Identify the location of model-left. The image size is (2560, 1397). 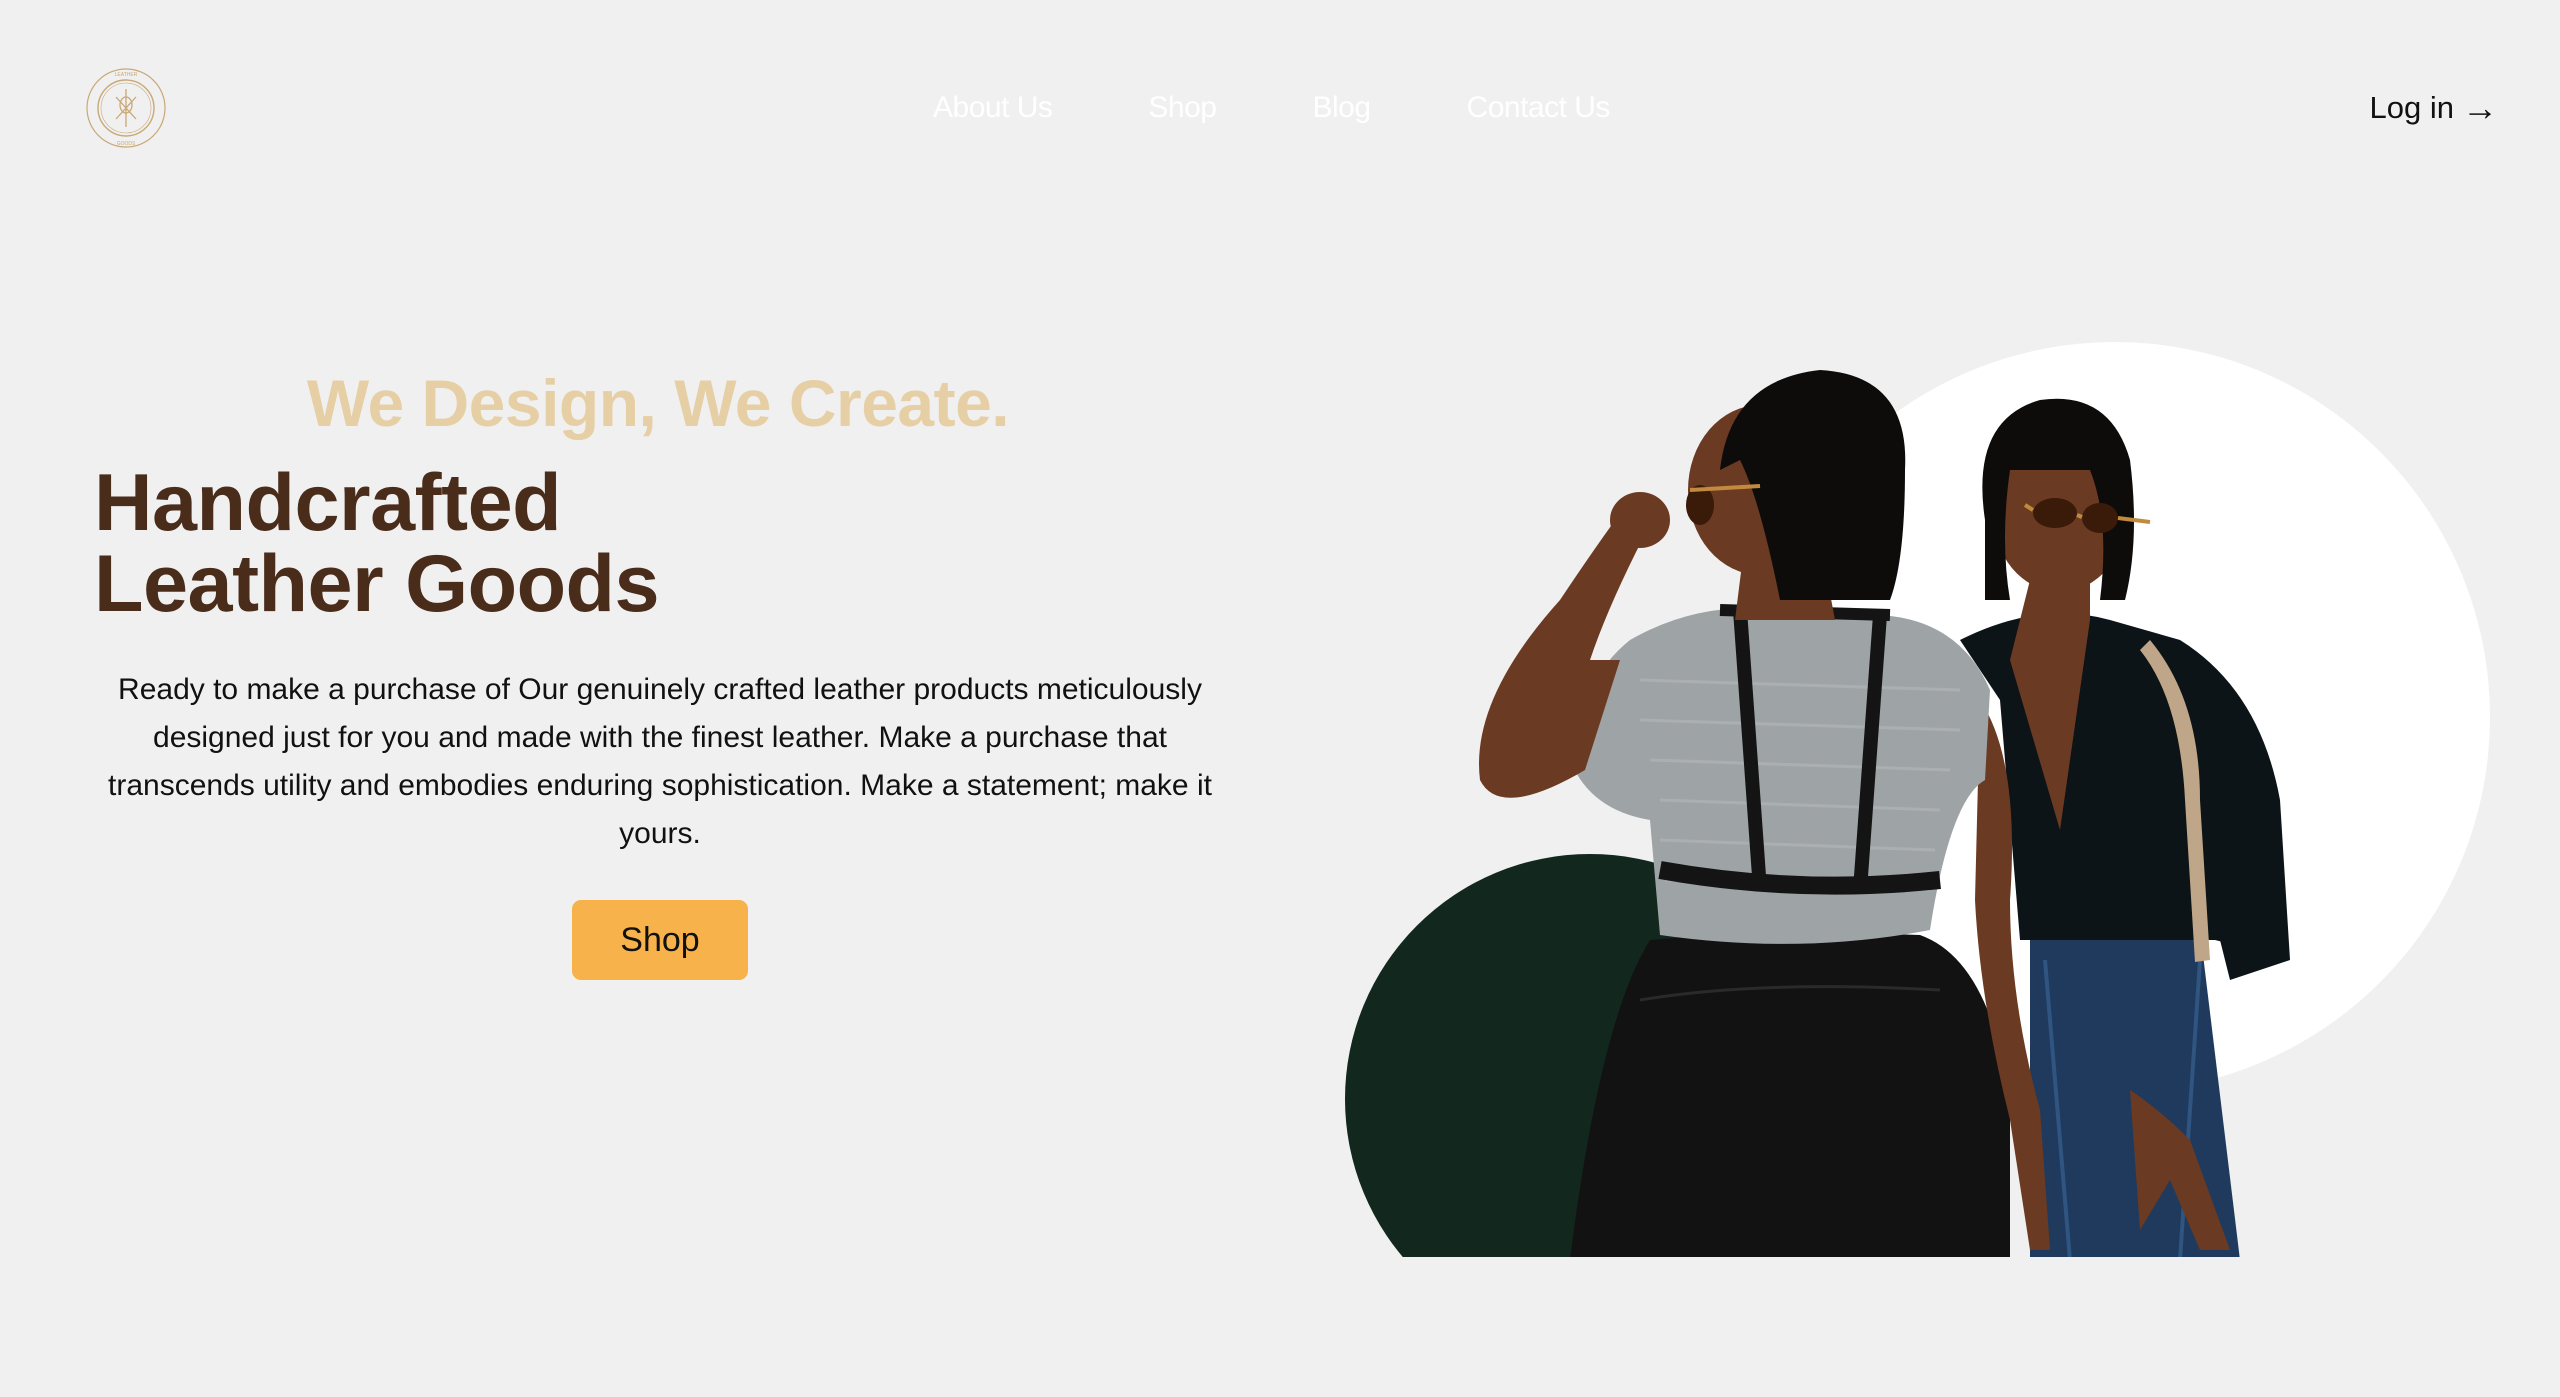
(1764, 813).